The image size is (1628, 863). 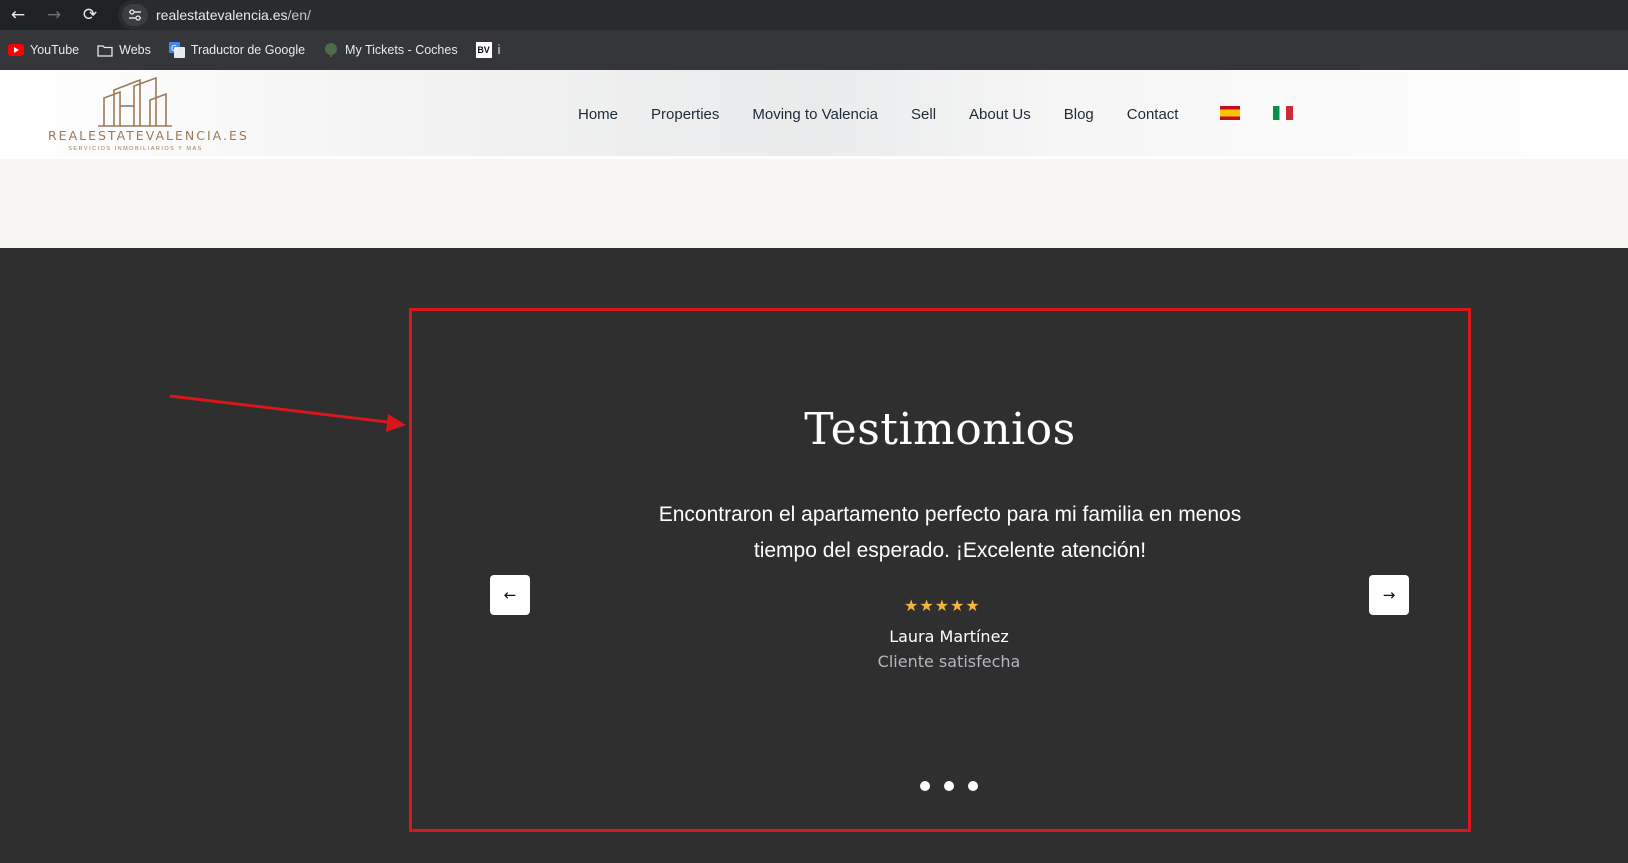 I want to click on site-info-icon, so click(x=135, y=15).